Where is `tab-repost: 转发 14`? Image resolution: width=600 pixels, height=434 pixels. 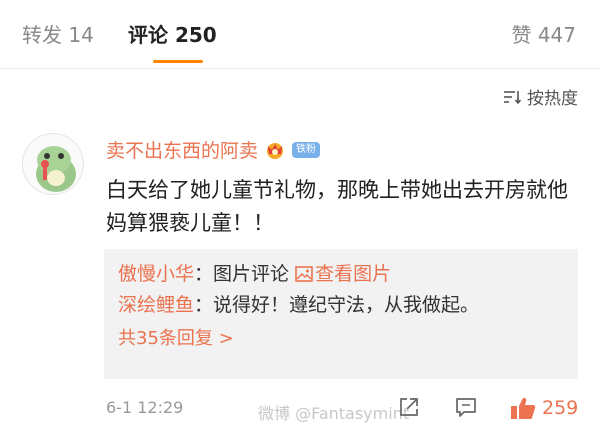 tab-repost: 转发 14 is located at coordinates (58, 35).